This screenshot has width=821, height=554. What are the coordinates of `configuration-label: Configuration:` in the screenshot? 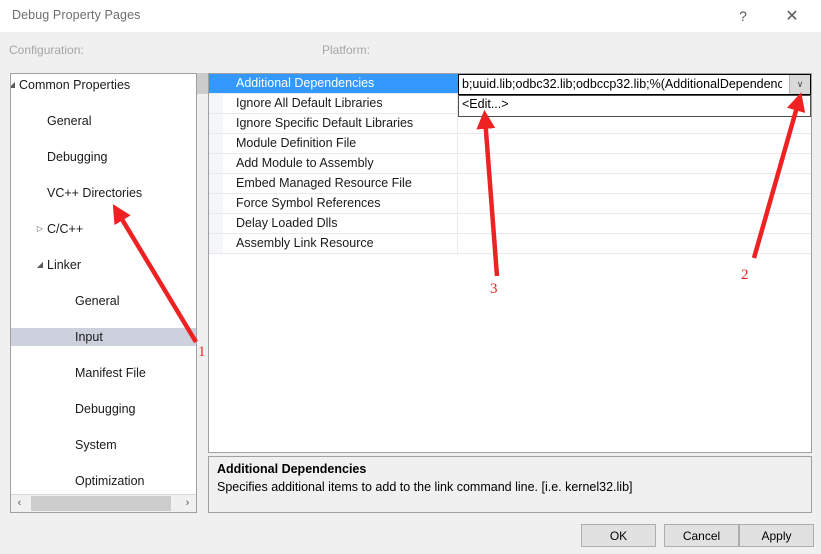 It's located at (46, 50).